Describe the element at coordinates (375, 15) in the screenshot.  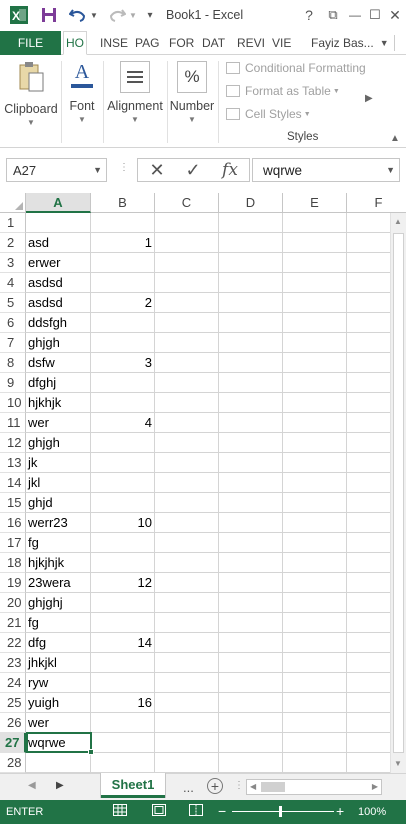
I see `maximize-button: ☐` at that location.